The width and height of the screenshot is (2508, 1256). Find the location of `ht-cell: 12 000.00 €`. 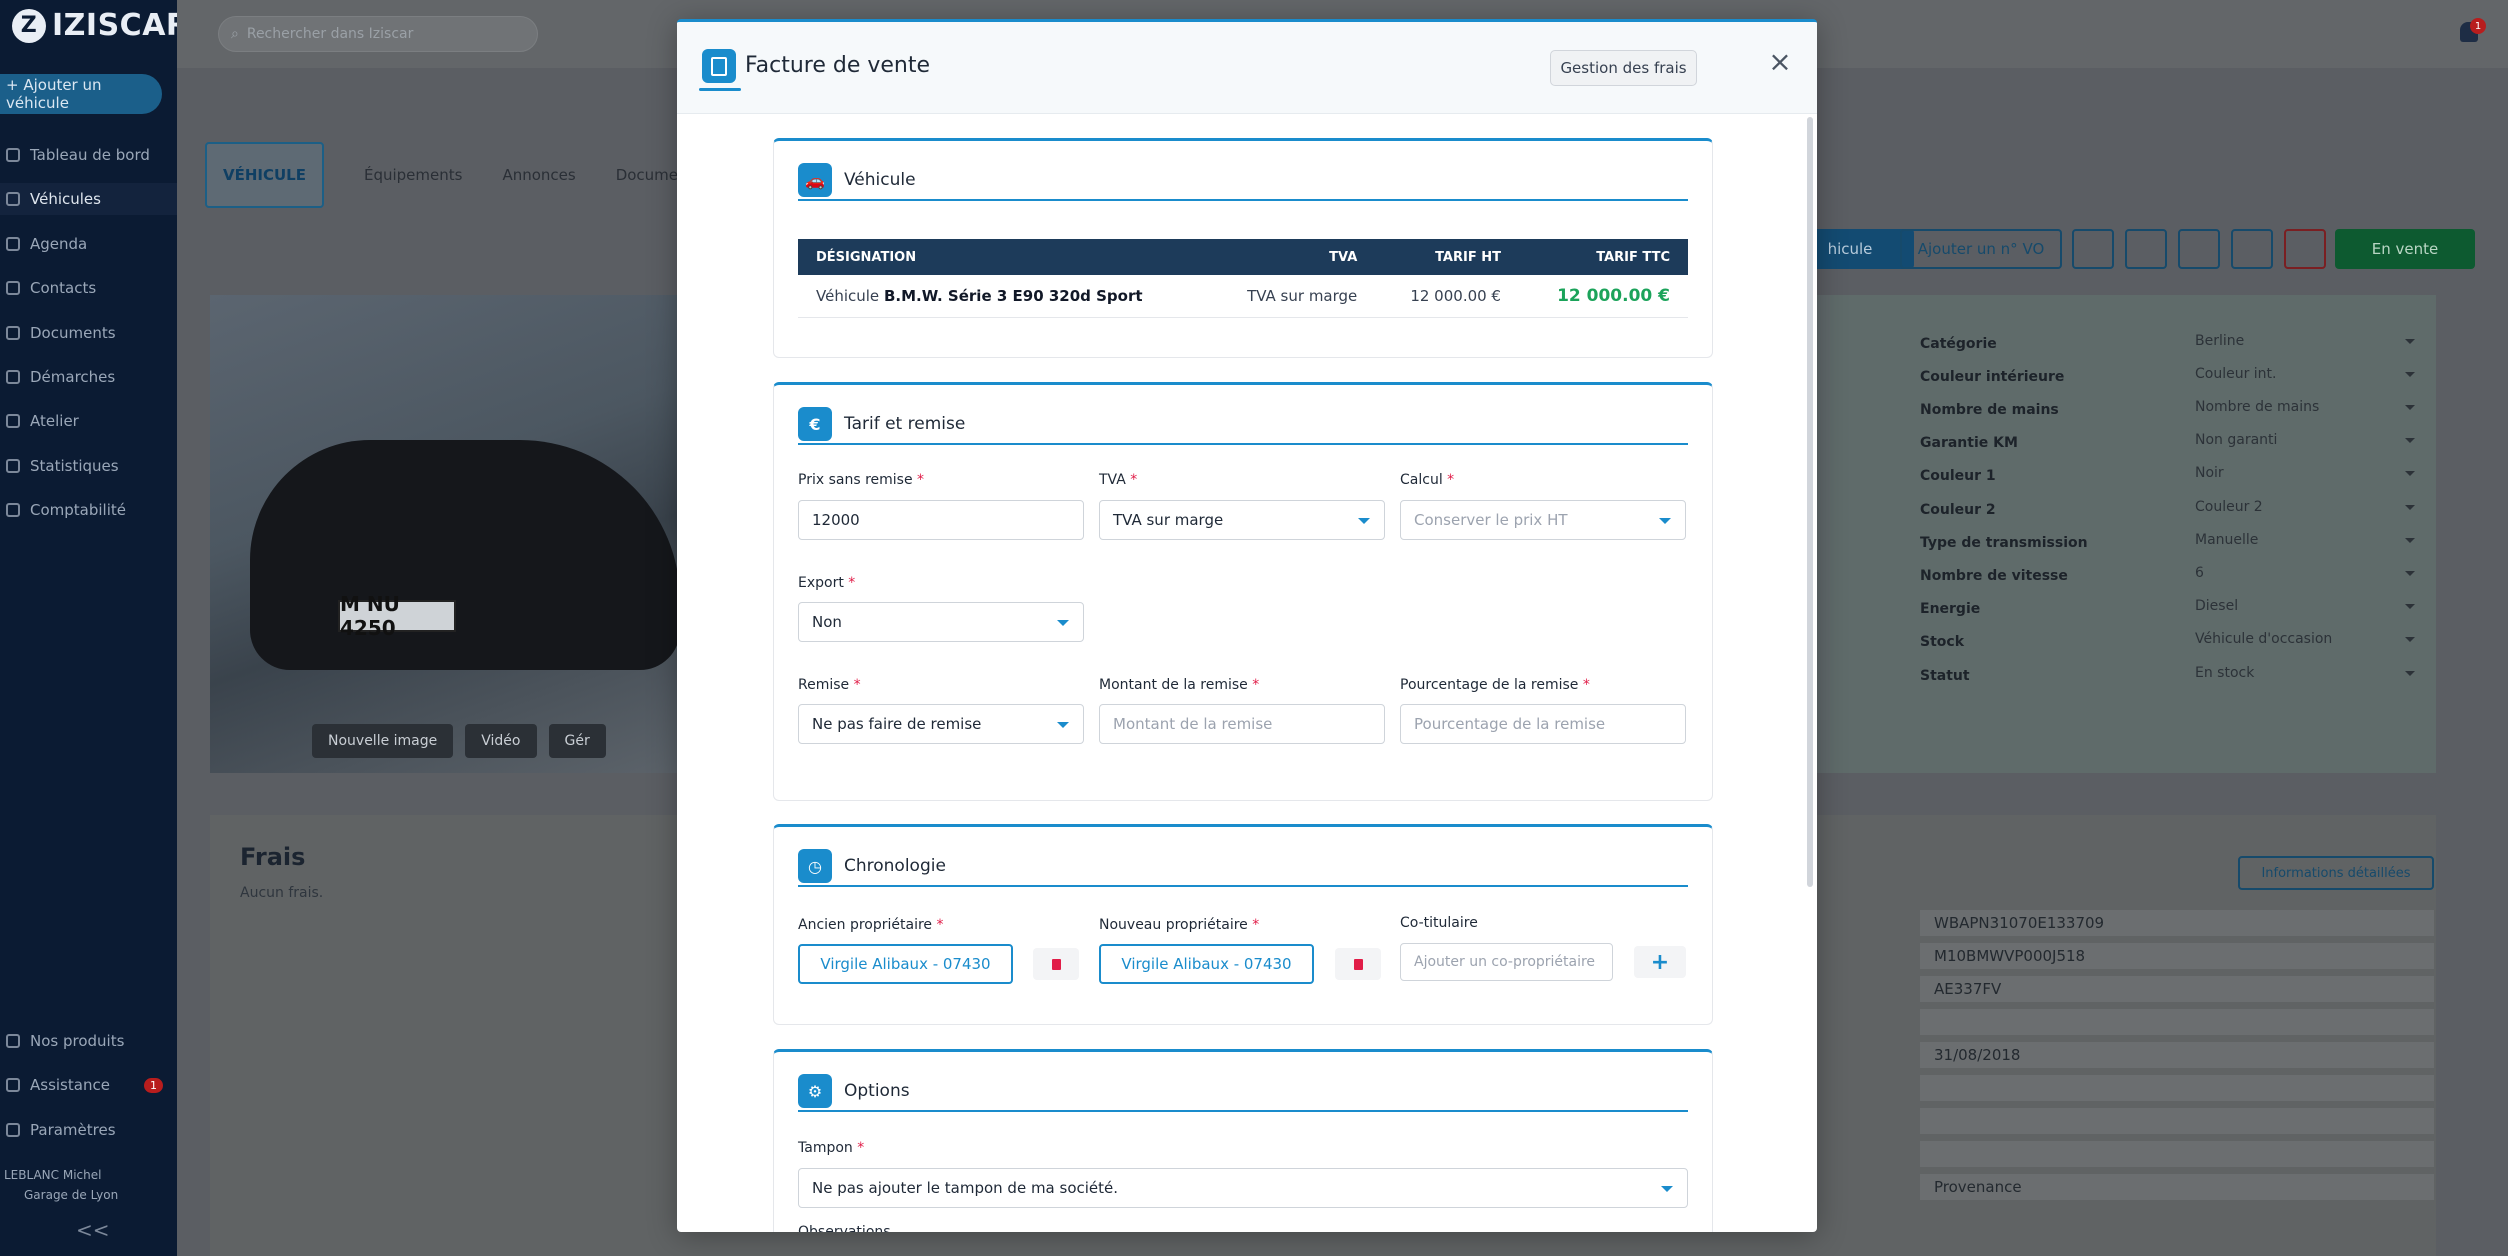

ht-cell: 12 000.00 € is located at coordinates (1447, 296).